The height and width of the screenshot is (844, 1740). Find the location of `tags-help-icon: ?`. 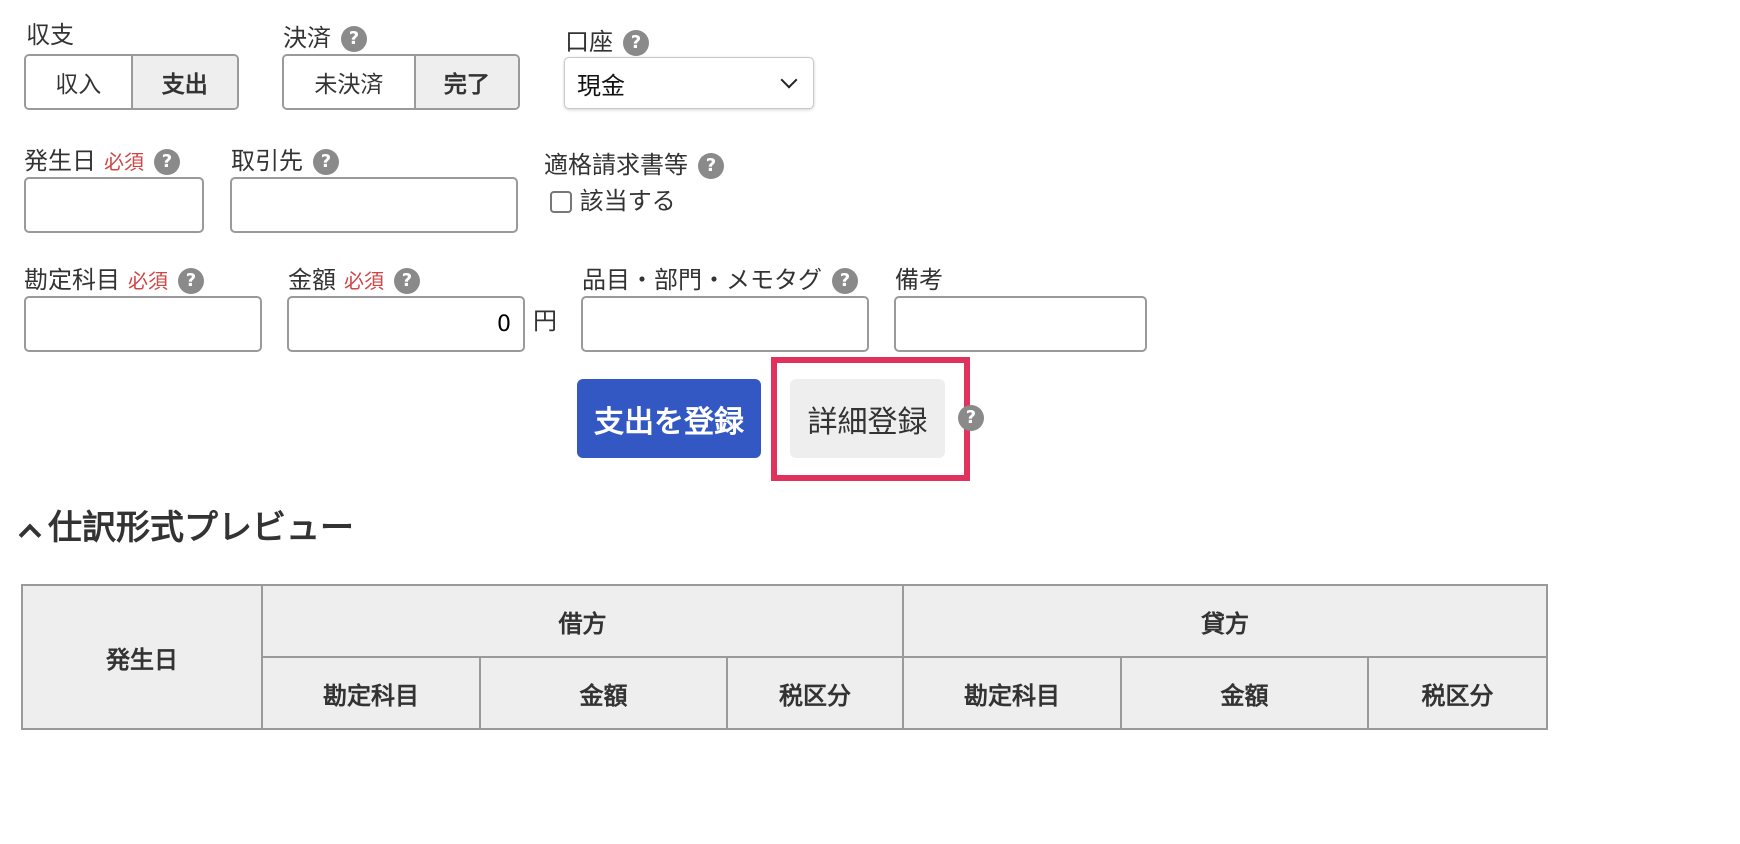

tags-help-icon: ? is located at coordinates (845, 281).